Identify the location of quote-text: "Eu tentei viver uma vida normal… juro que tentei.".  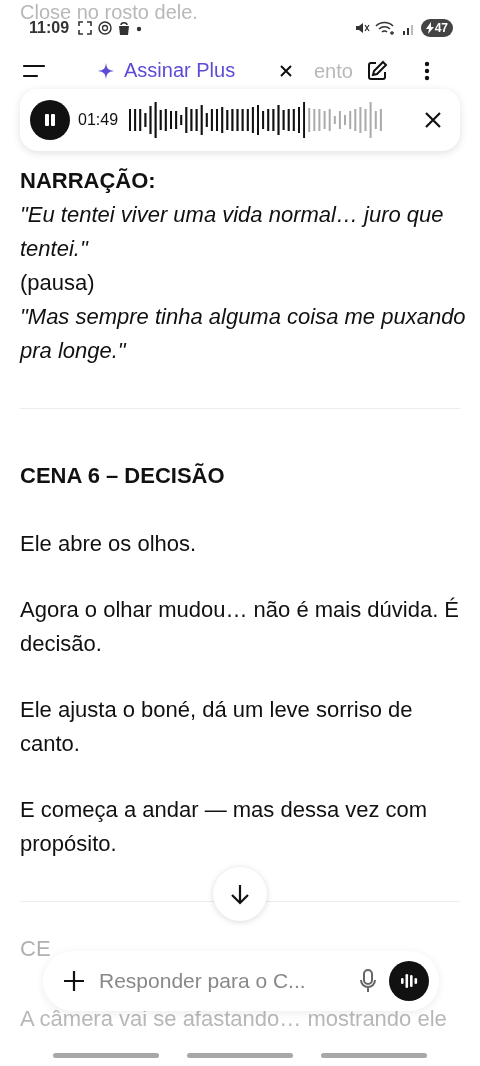
(232, 232).